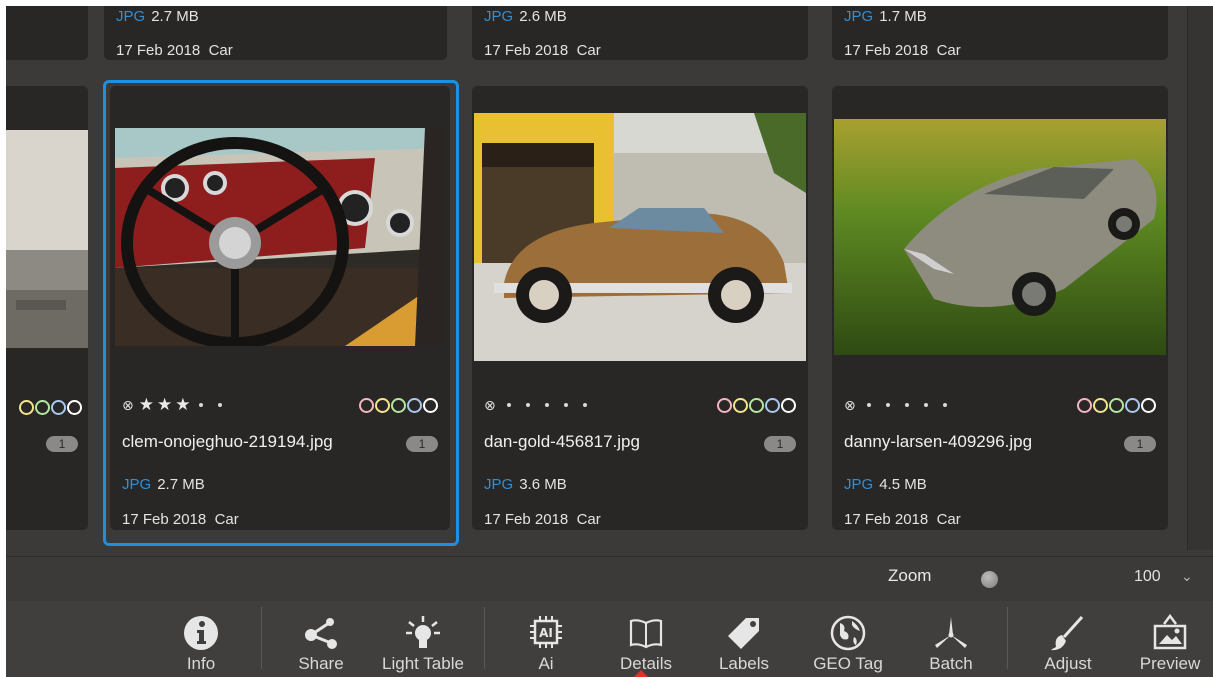  Describe the element at coordinates (1200, 278) in the screenshot. I see `gallery-scrollbar` at that location.